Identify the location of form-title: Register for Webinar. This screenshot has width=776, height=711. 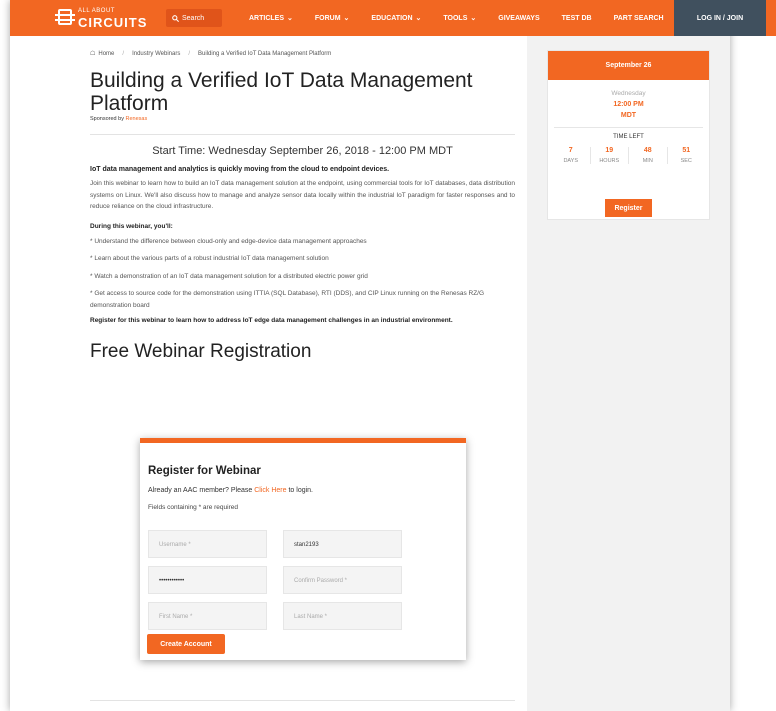
(204, 471).